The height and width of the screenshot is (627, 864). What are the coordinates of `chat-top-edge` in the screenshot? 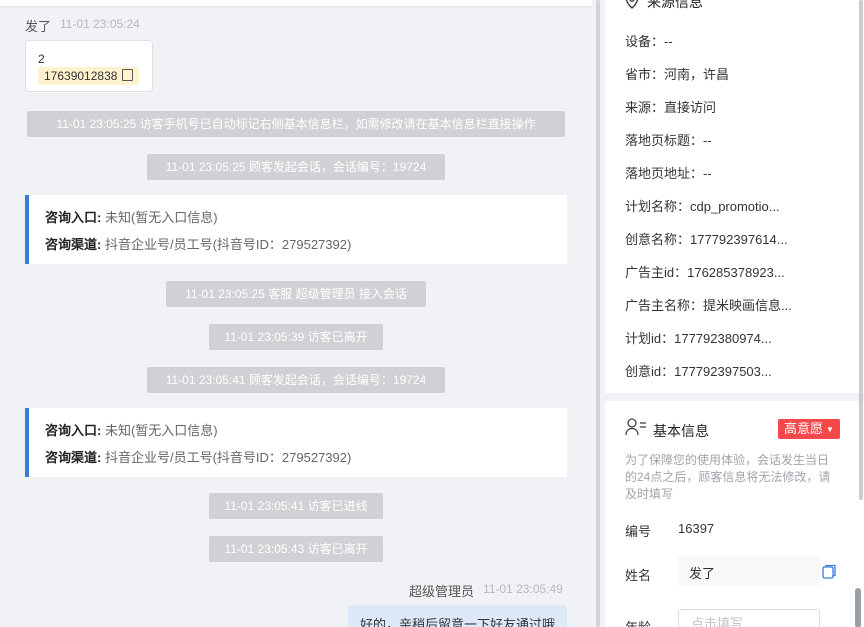 It's located at (296, 3).